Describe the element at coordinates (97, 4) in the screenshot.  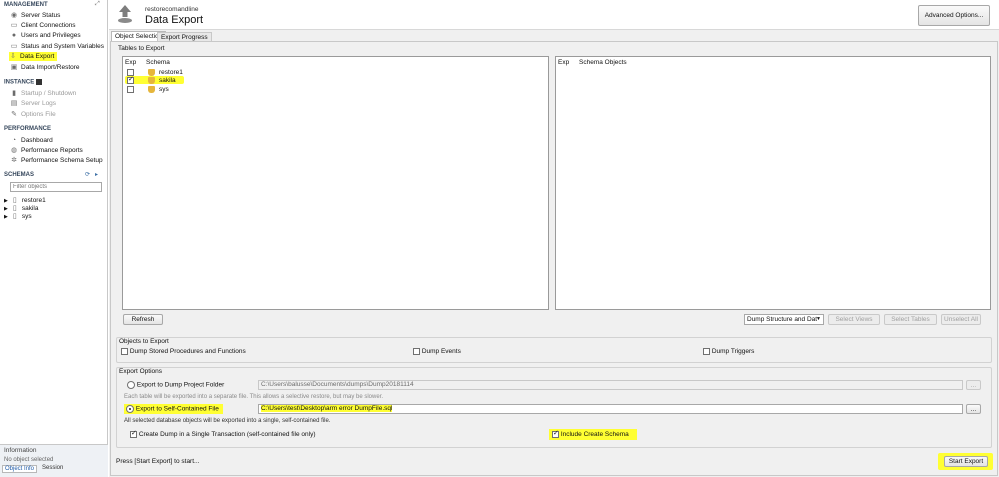
I see `expand-icon: ⤢` at that location.